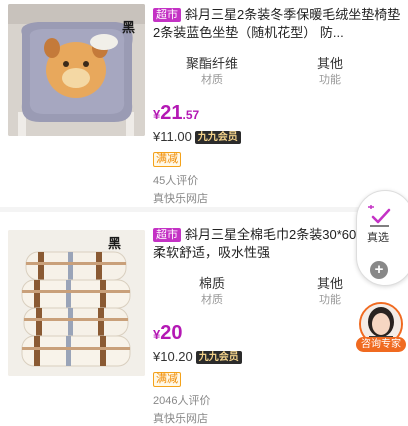 The width and height of the screenshot is (408, 426). I want to click on review-count: 2046人评价, so click(278, 401).